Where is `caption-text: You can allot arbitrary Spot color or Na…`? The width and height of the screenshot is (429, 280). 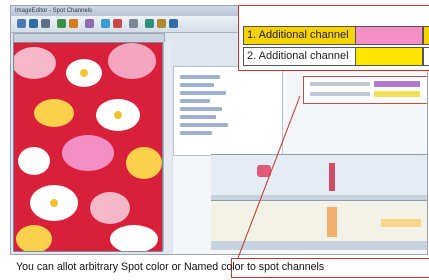
caption-text: You can allot arbitrary Spot color or Na… is located at coordinates (170, 267).